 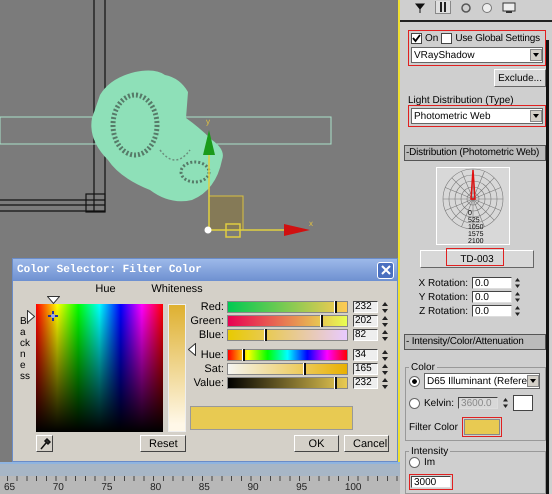 What do you see at coordinates (482, 381) in the screenshot?
I see `illuminant-dropdown: D65 Illuminant (Refere` at bounding box center [482, 381].